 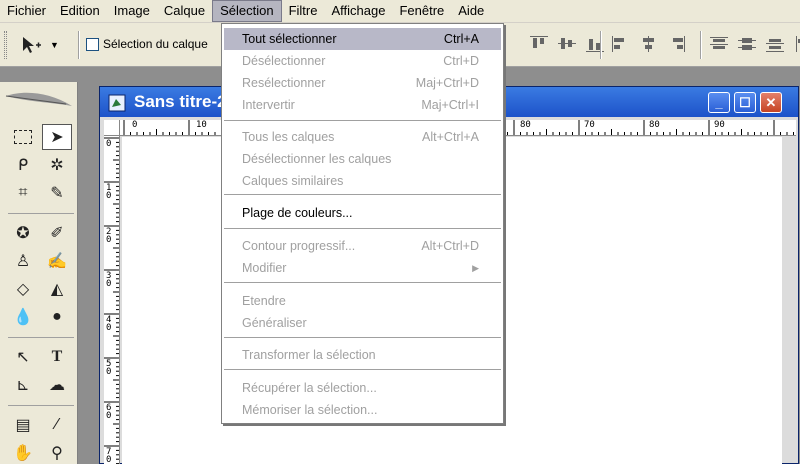 I want to click on type-tool-icon: T, so click(x=57, y=357).